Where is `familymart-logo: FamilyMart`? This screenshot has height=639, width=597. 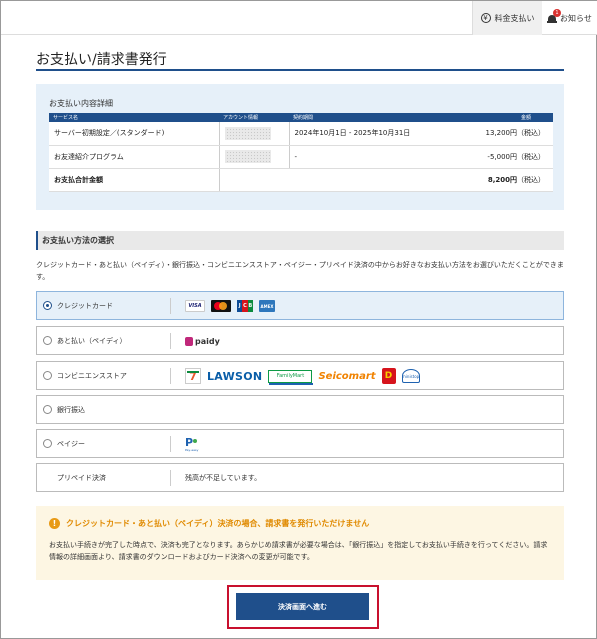
familymart-logo: FamilyMart is located at coordinates (291, 377).